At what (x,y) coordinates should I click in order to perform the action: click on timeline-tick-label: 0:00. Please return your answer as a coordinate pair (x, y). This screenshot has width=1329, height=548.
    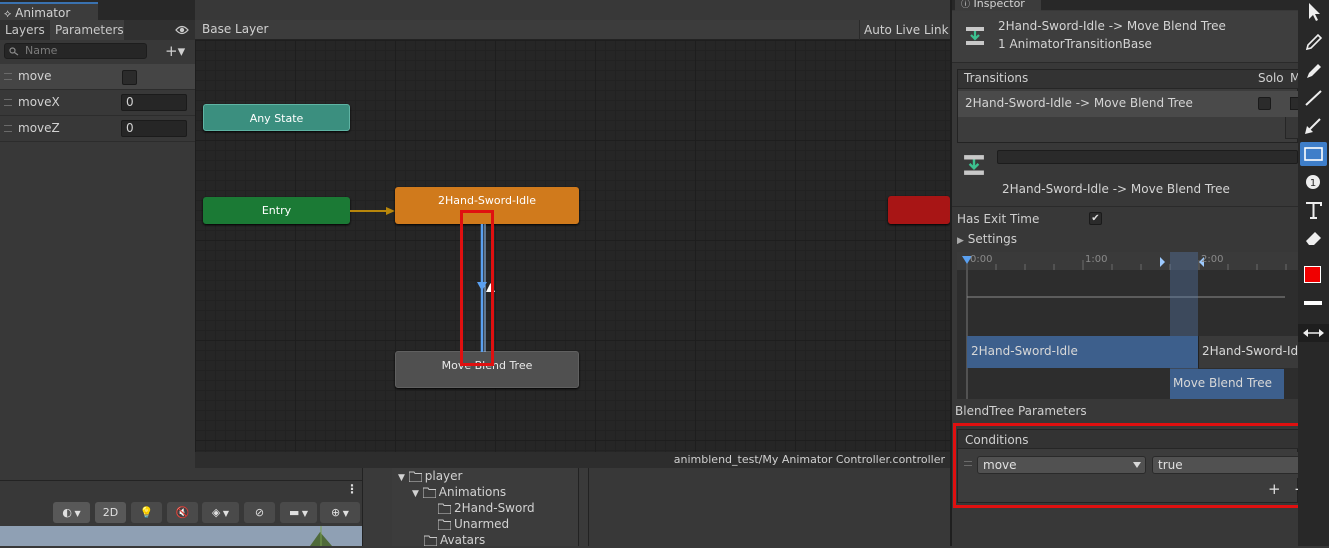
    Looking at the image, I should click on (981, 259).